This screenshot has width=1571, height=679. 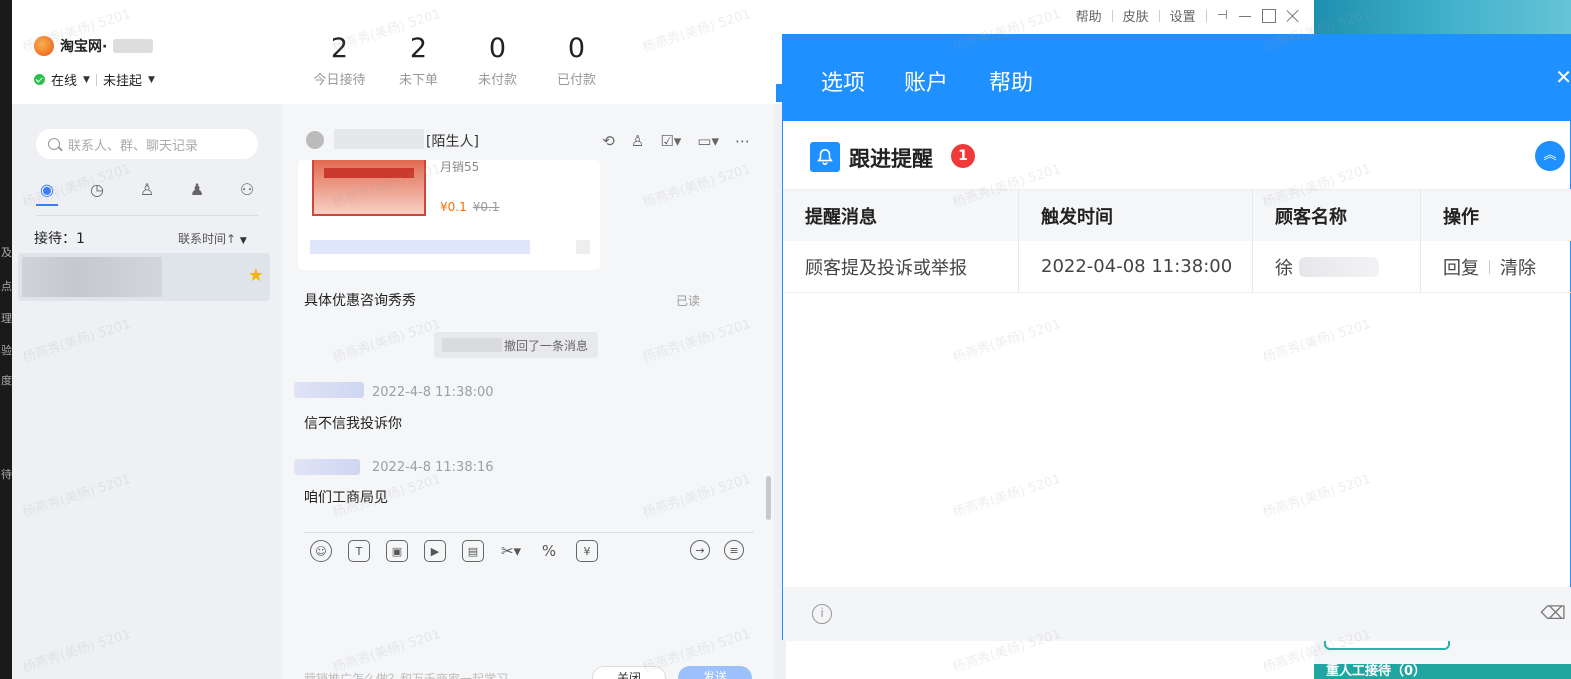 I want to click on count-badge: 1, so click(x=963, y=156).